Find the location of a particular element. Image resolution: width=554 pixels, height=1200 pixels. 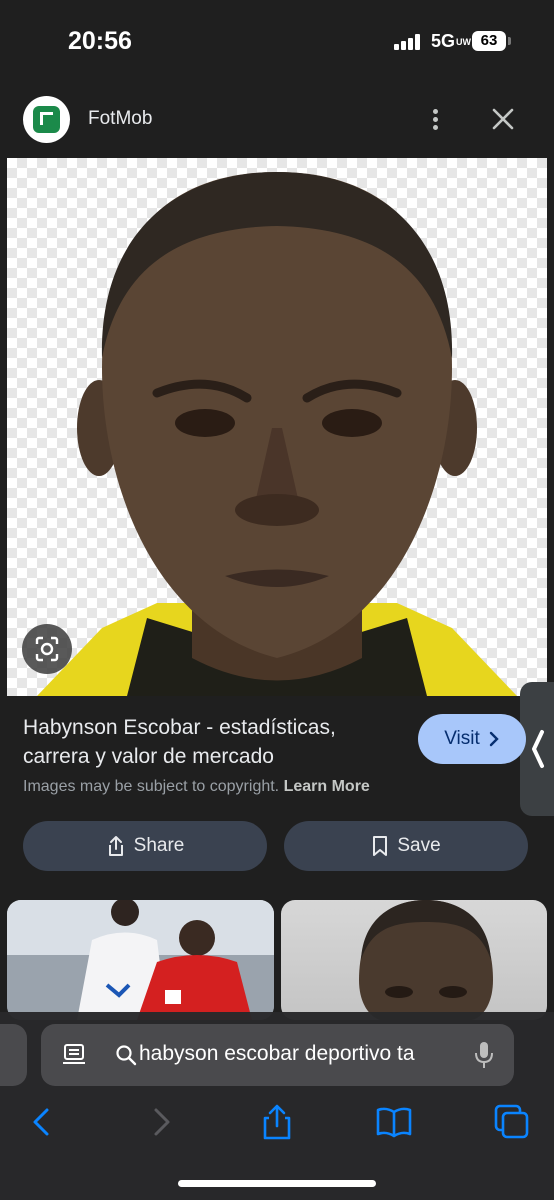

close-icon is located at coordinates (503, 119).